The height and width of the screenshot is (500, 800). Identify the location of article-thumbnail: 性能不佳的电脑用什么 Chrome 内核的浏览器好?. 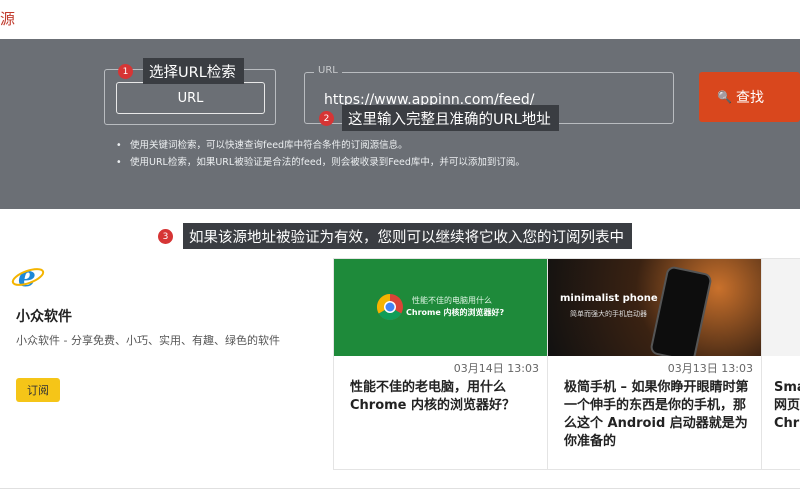
(440, 307).